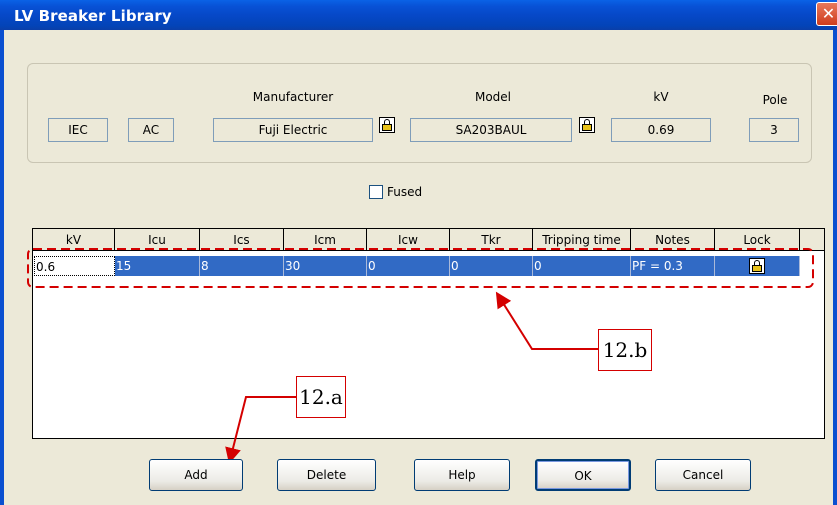 The image size is (837, 505). What do you see at coordinates (583, 475) in the screenshot?
I see `ok-button: OK` at bounding box center [583, 475].